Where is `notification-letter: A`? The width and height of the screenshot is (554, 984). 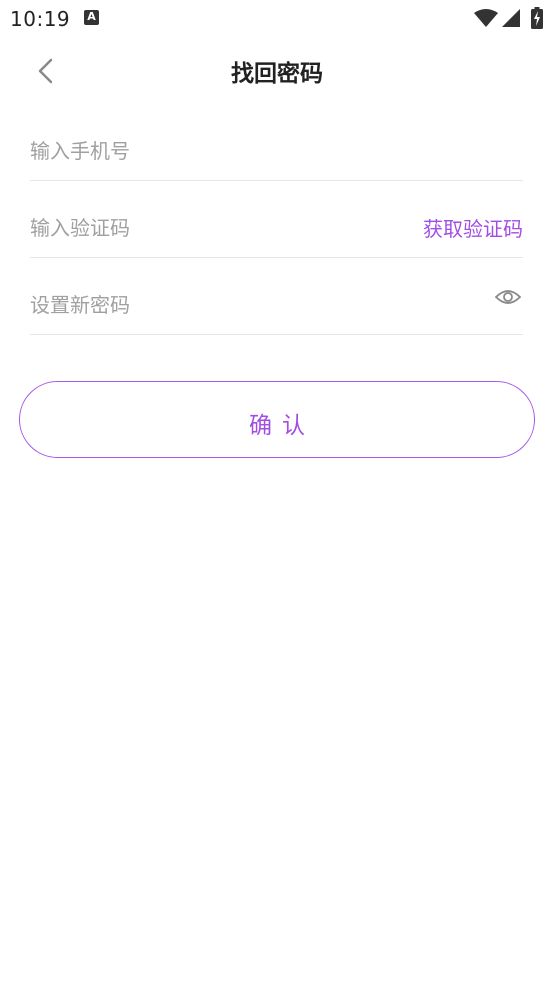 notification-letter: A is located at coordinates (91, 16).